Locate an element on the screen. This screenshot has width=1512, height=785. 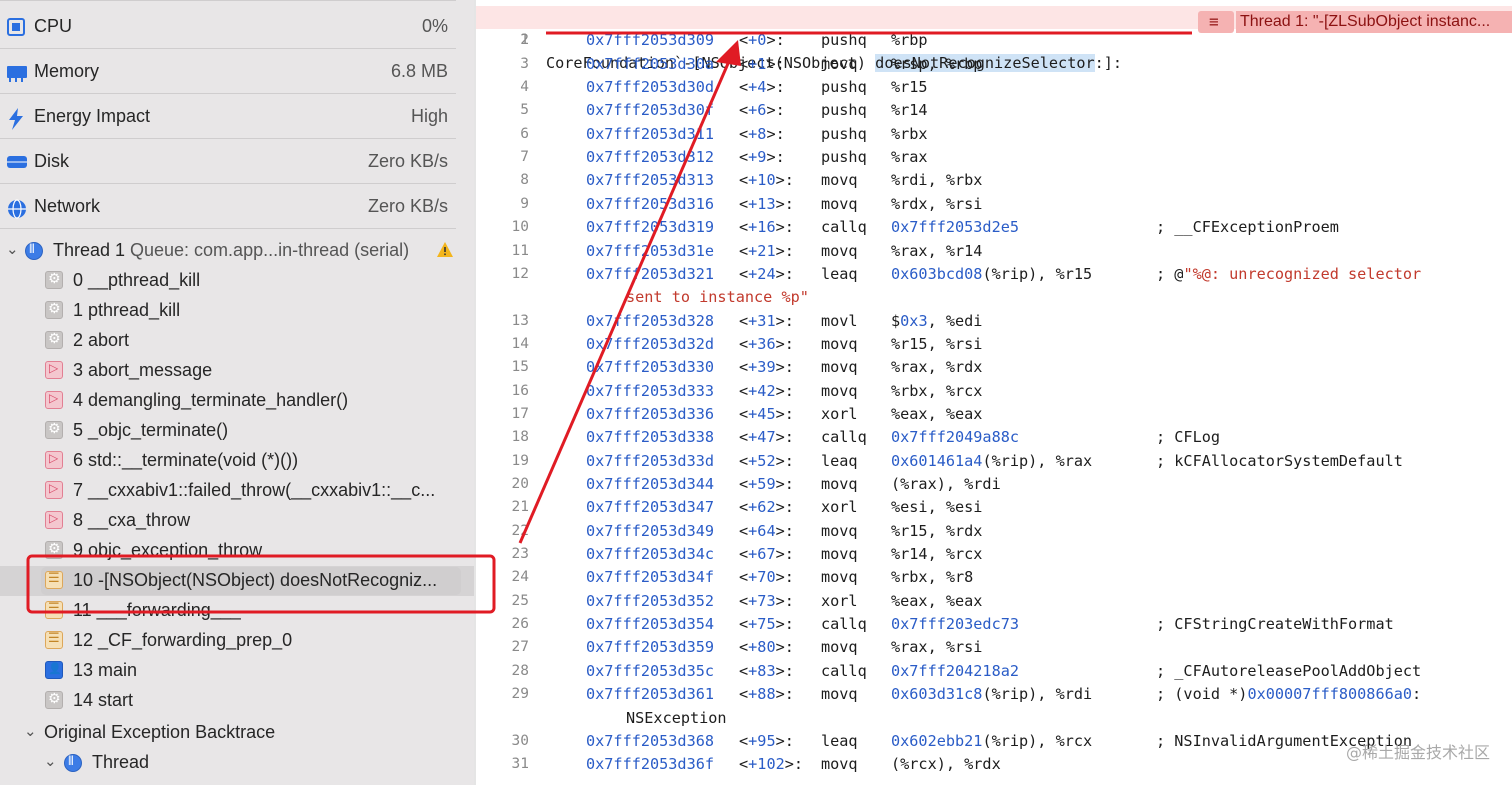
stack-frame: 8 __cxa_throw is located at coordinates (237, 521).